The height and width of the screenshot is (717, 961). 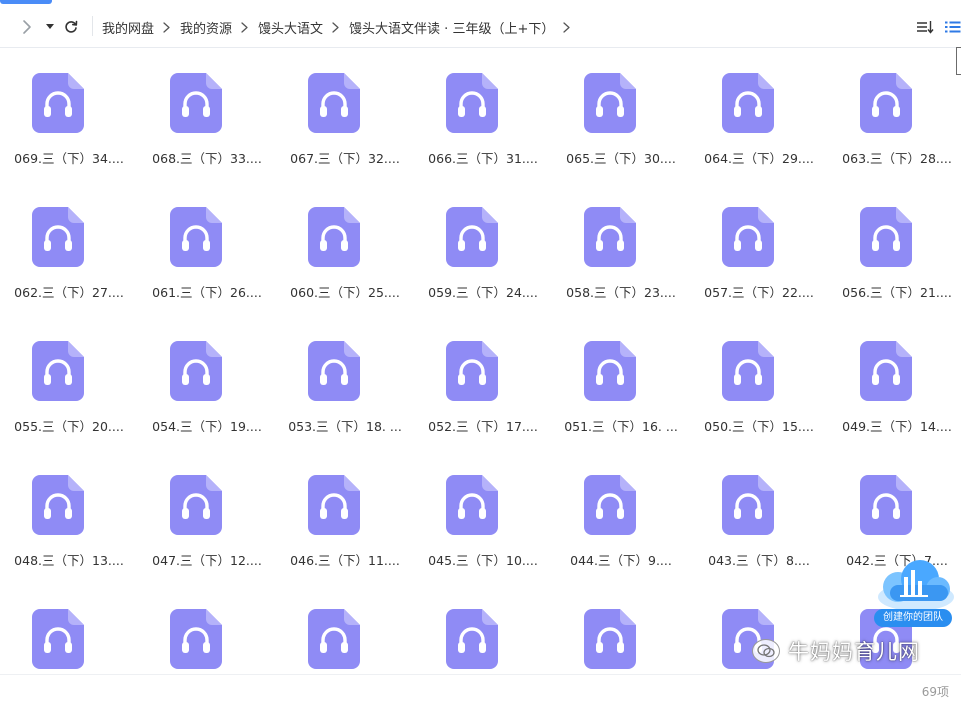 I want to click on item-count: 69项, so click(x=935, y=692).